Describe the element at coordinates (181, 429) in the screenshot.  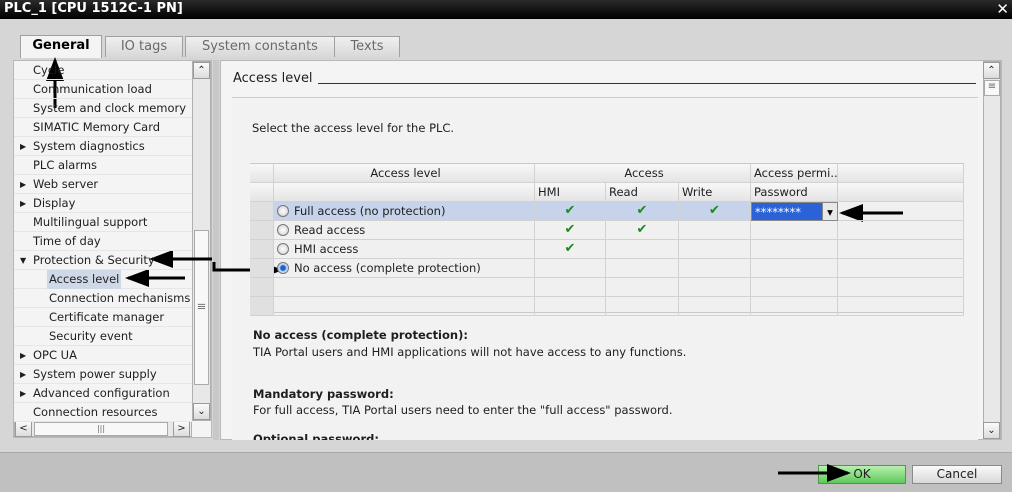
I see `scroll-right-button: >` at that location.